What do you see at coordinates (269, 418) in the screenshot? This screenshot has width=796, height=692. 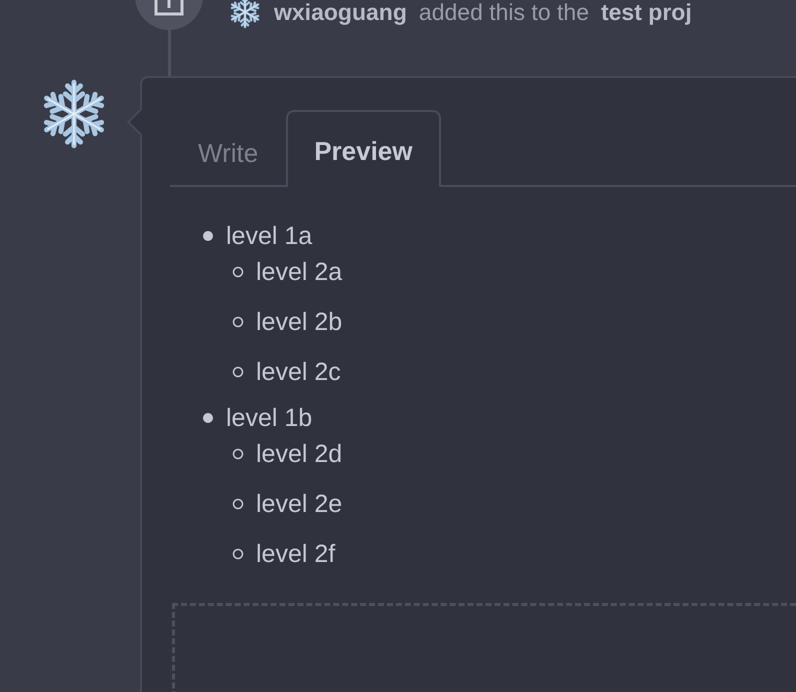 I see `list-item-text: level 1b` at bounding box center [269, 418].